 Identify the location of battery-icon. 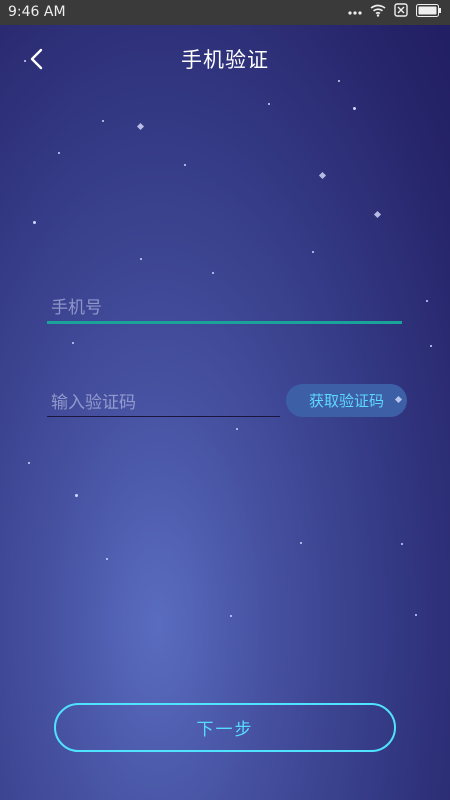
(429, 12).